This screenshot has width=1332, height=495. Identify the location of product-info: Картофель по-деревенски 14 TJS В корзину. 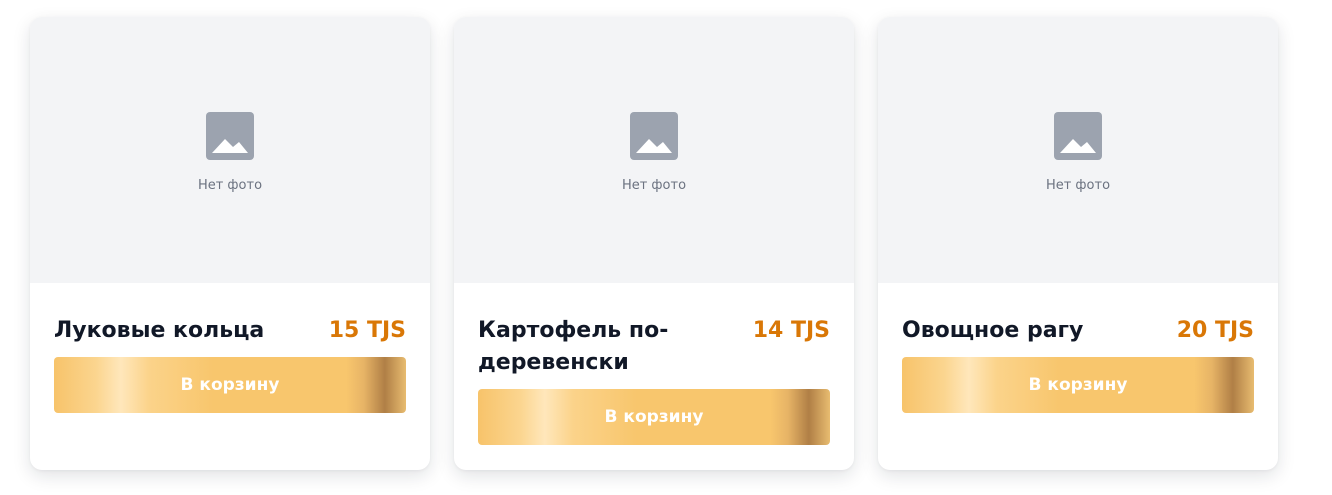
(654, 364).